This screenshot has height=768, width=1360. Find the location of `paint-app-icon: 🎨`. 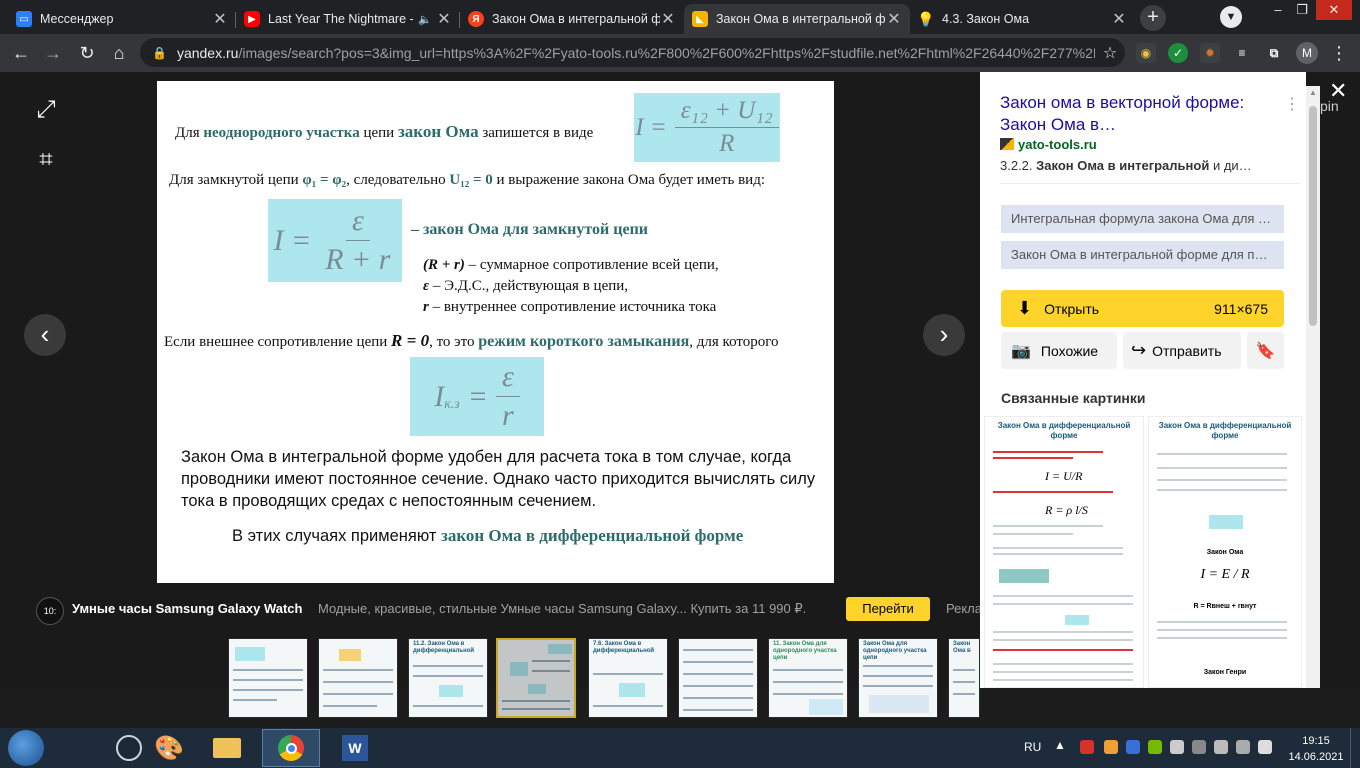

paint-app-icon: 🎨 is located at coordinates (169, 748).